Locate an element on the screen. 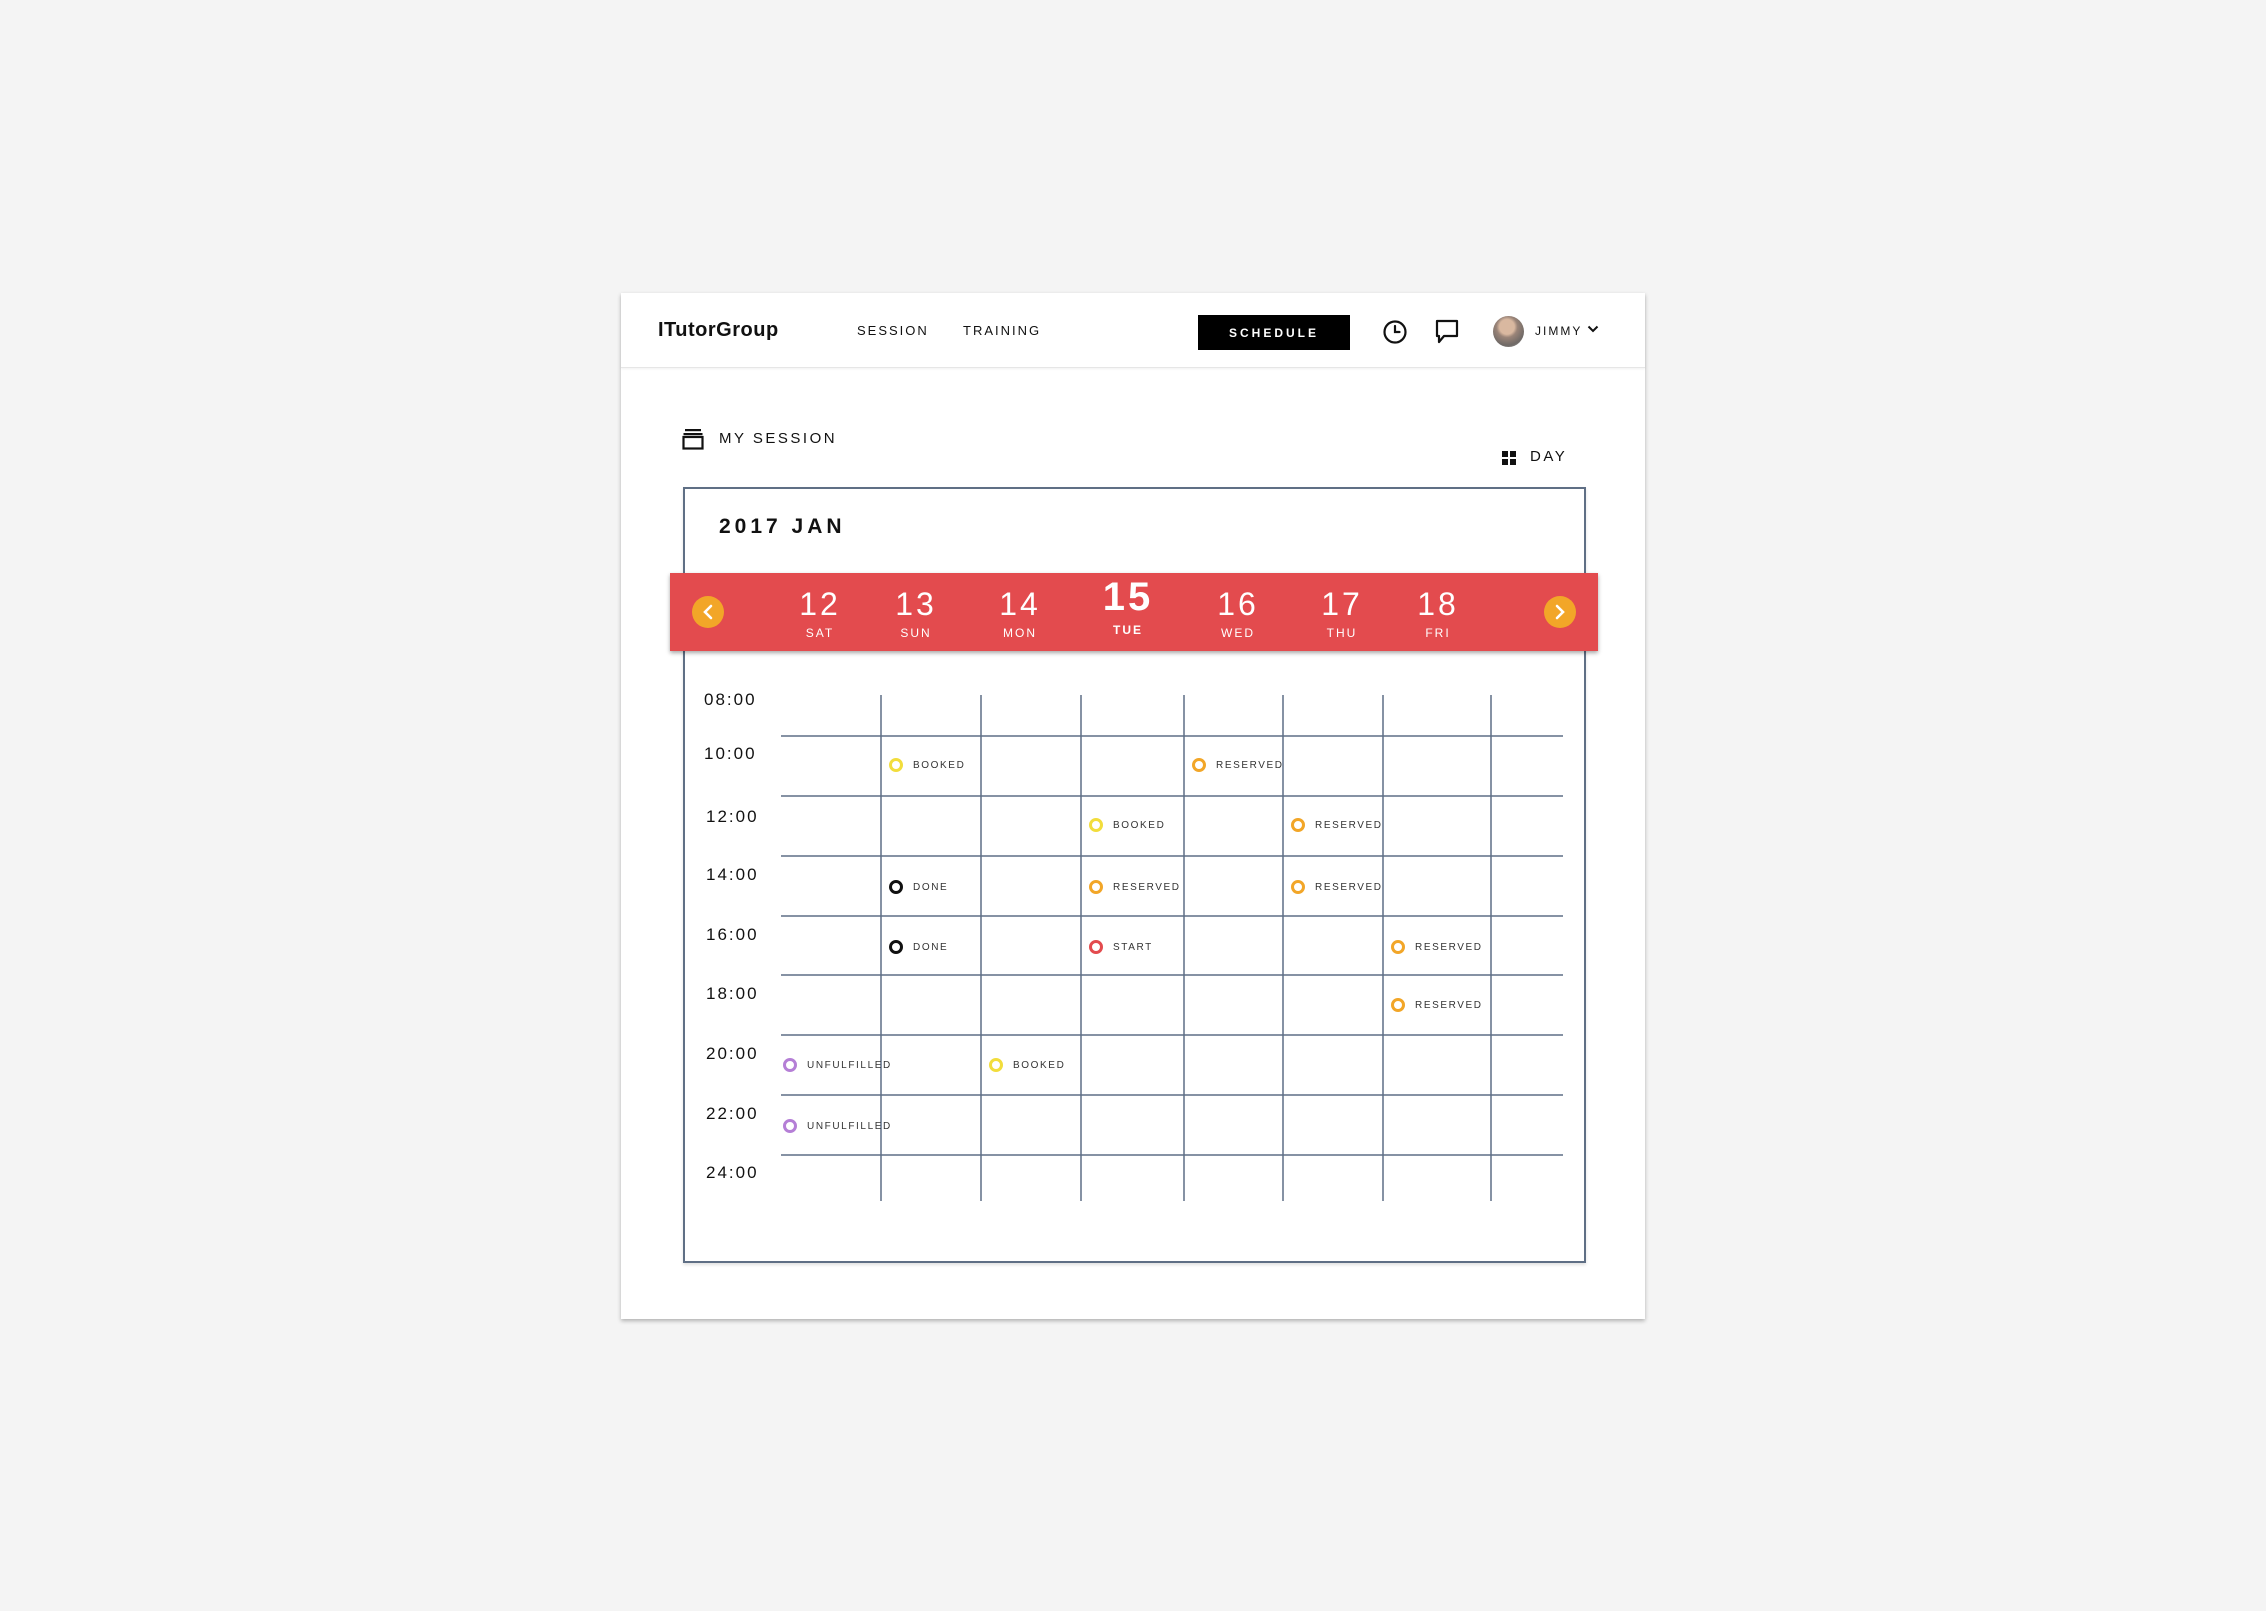  session-status-label: START is located at coordinates (1133, 947).